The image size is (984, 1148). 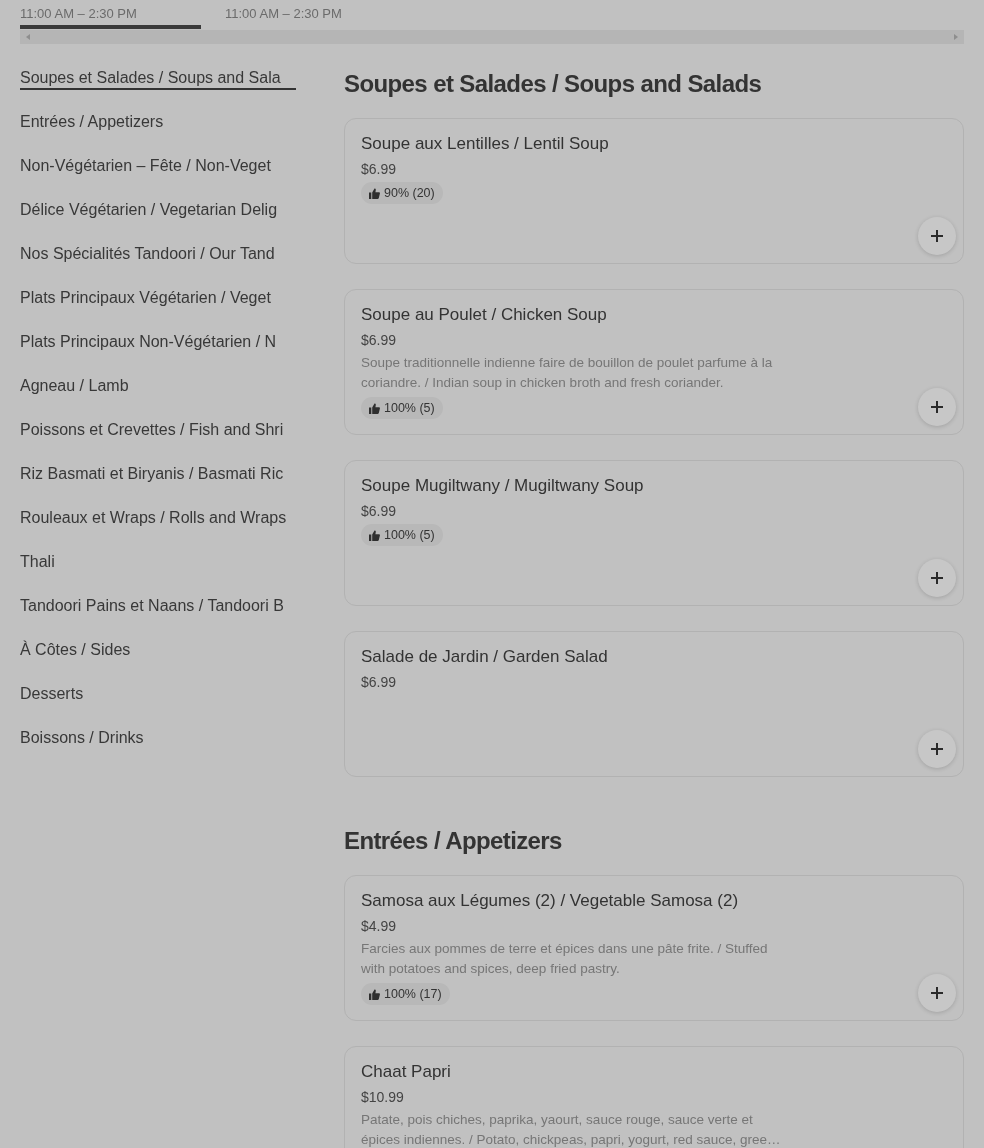 What do you see at coordinates (158, 651) in the screenshot?
I see `category-link: À Côtes / Sides` at bounding box center [158, 651].